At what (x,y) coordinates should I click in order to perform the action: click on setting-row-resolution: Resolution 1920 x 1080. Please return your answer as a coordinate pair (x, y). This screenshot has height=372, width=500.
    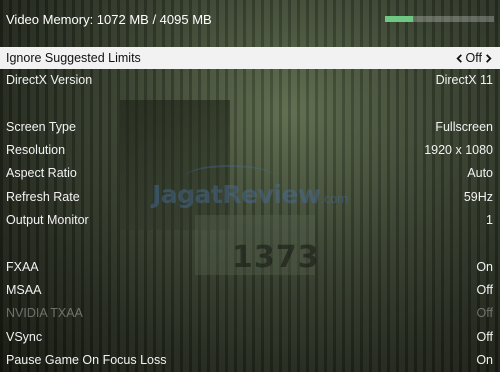
    Looking at the image, I should click on (250, 150).